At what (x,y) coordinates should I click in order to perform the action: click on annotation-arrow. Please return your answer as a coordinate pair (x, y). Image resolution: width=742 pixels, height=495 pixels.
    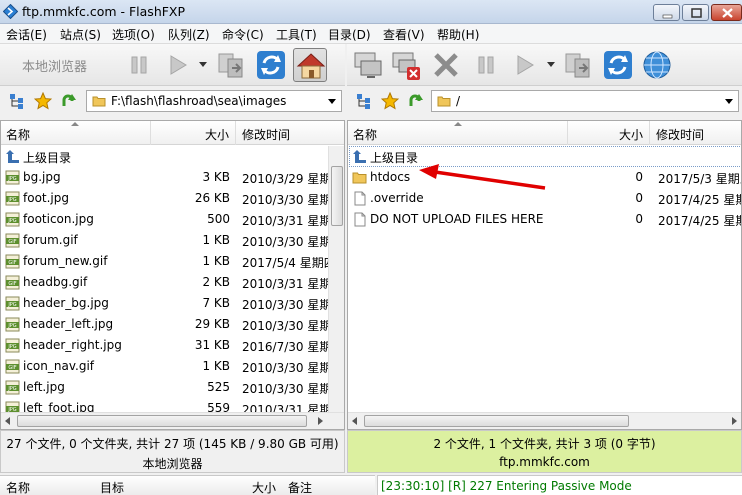
    Looking at the image, I should click on (482, 177).